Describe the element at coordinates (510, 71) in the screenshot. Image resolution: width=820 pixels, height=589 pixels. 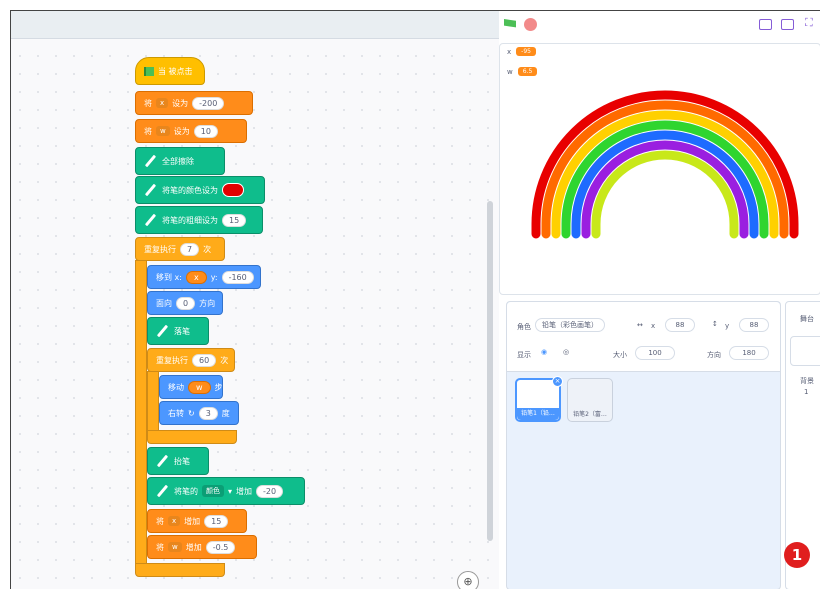
I see `monitor-w-label: w` at that location.